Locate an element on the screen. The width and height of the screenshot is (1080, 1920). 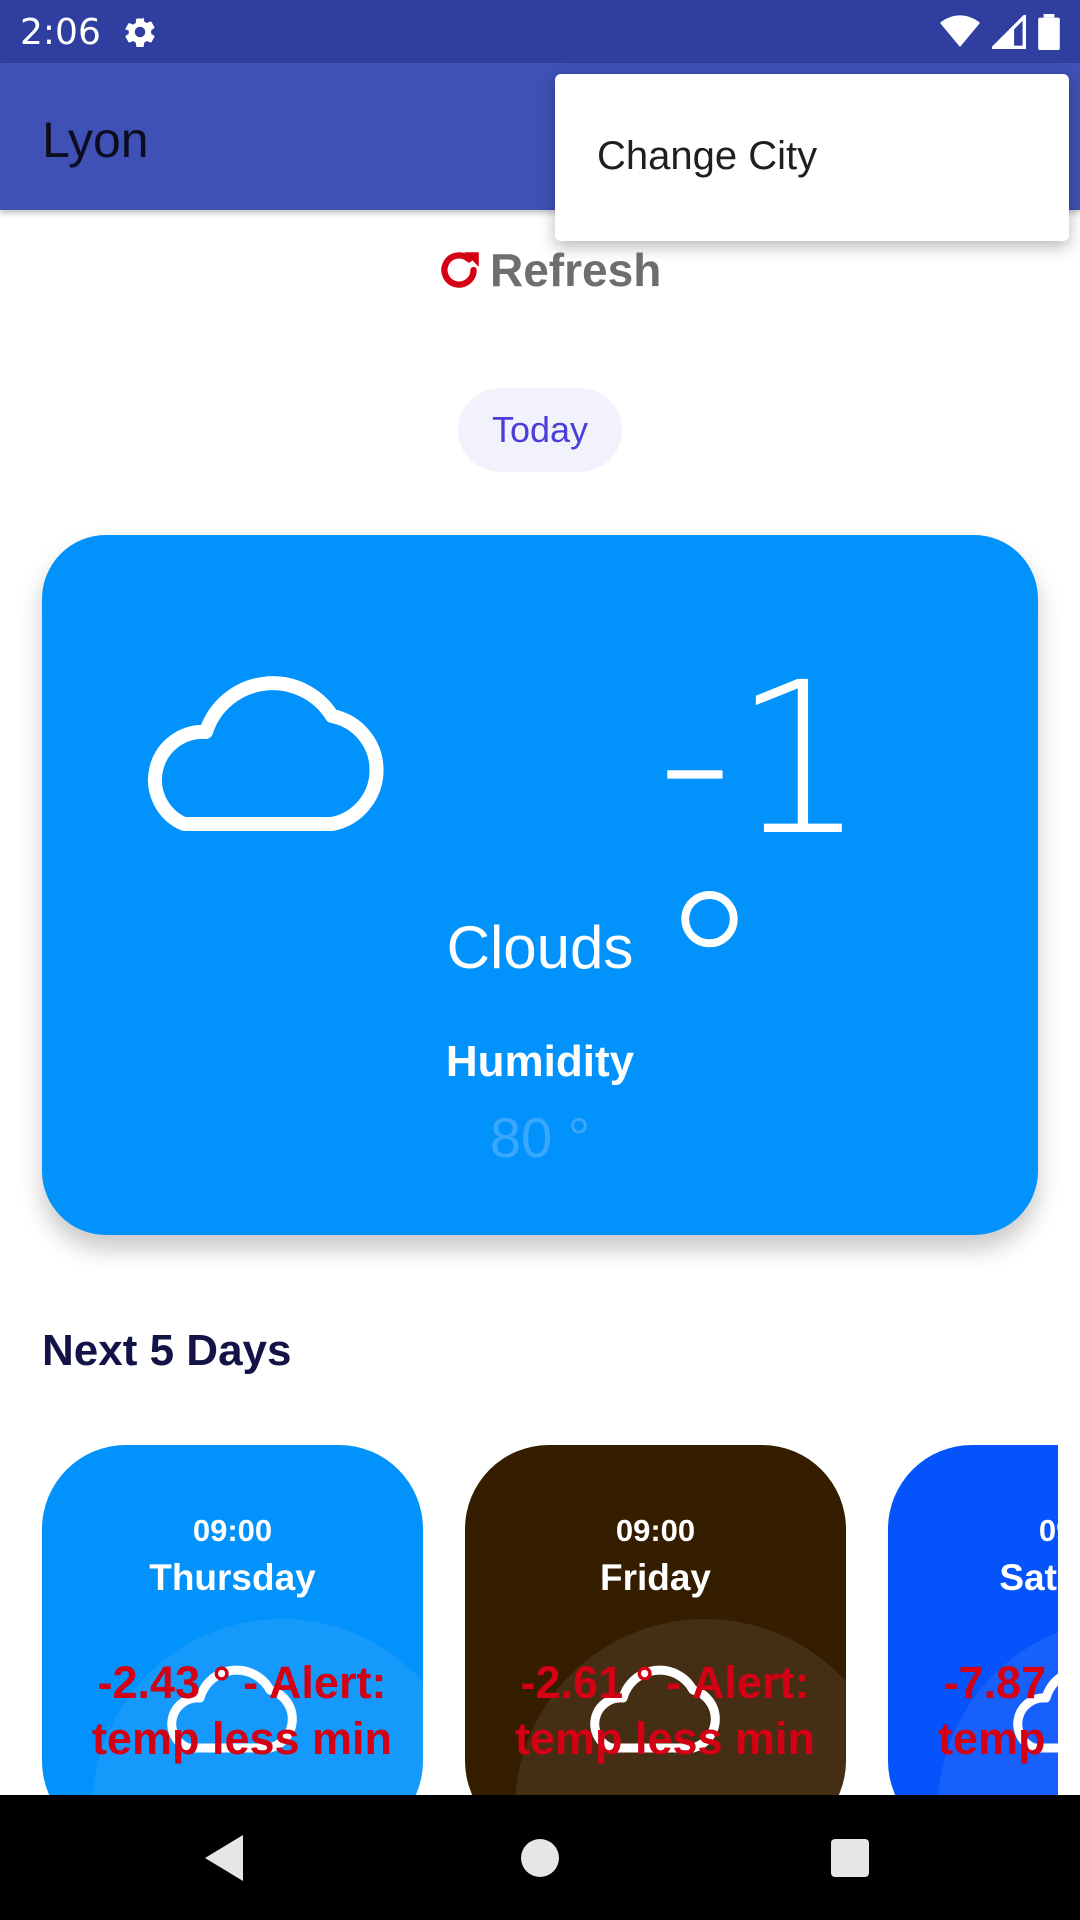
forecast-alert: -7.87 ° - Alert: temp less min is located at coordinates (997, 1710).